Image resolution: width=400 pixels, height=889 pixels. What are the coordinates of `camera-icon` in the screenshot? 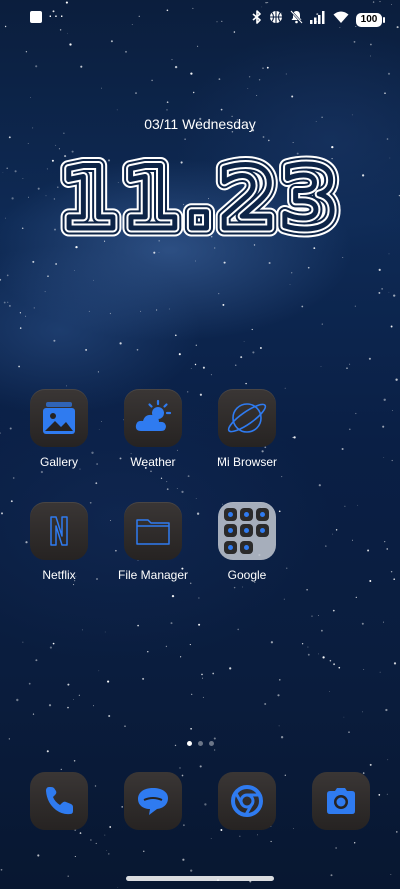 It's located at (341, 801).